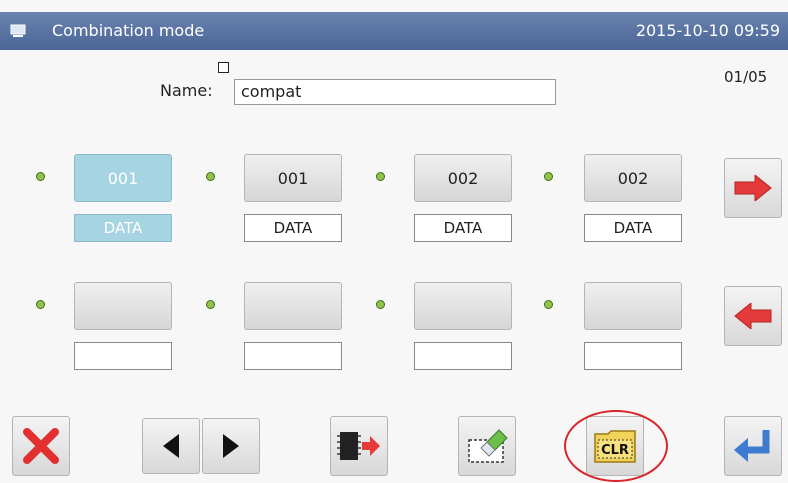 This screenshot has width=788, height=483. Describe the element at coordinates (123, 178) in the screenshot. I see `pattern-button-1-1: 001` at that location.